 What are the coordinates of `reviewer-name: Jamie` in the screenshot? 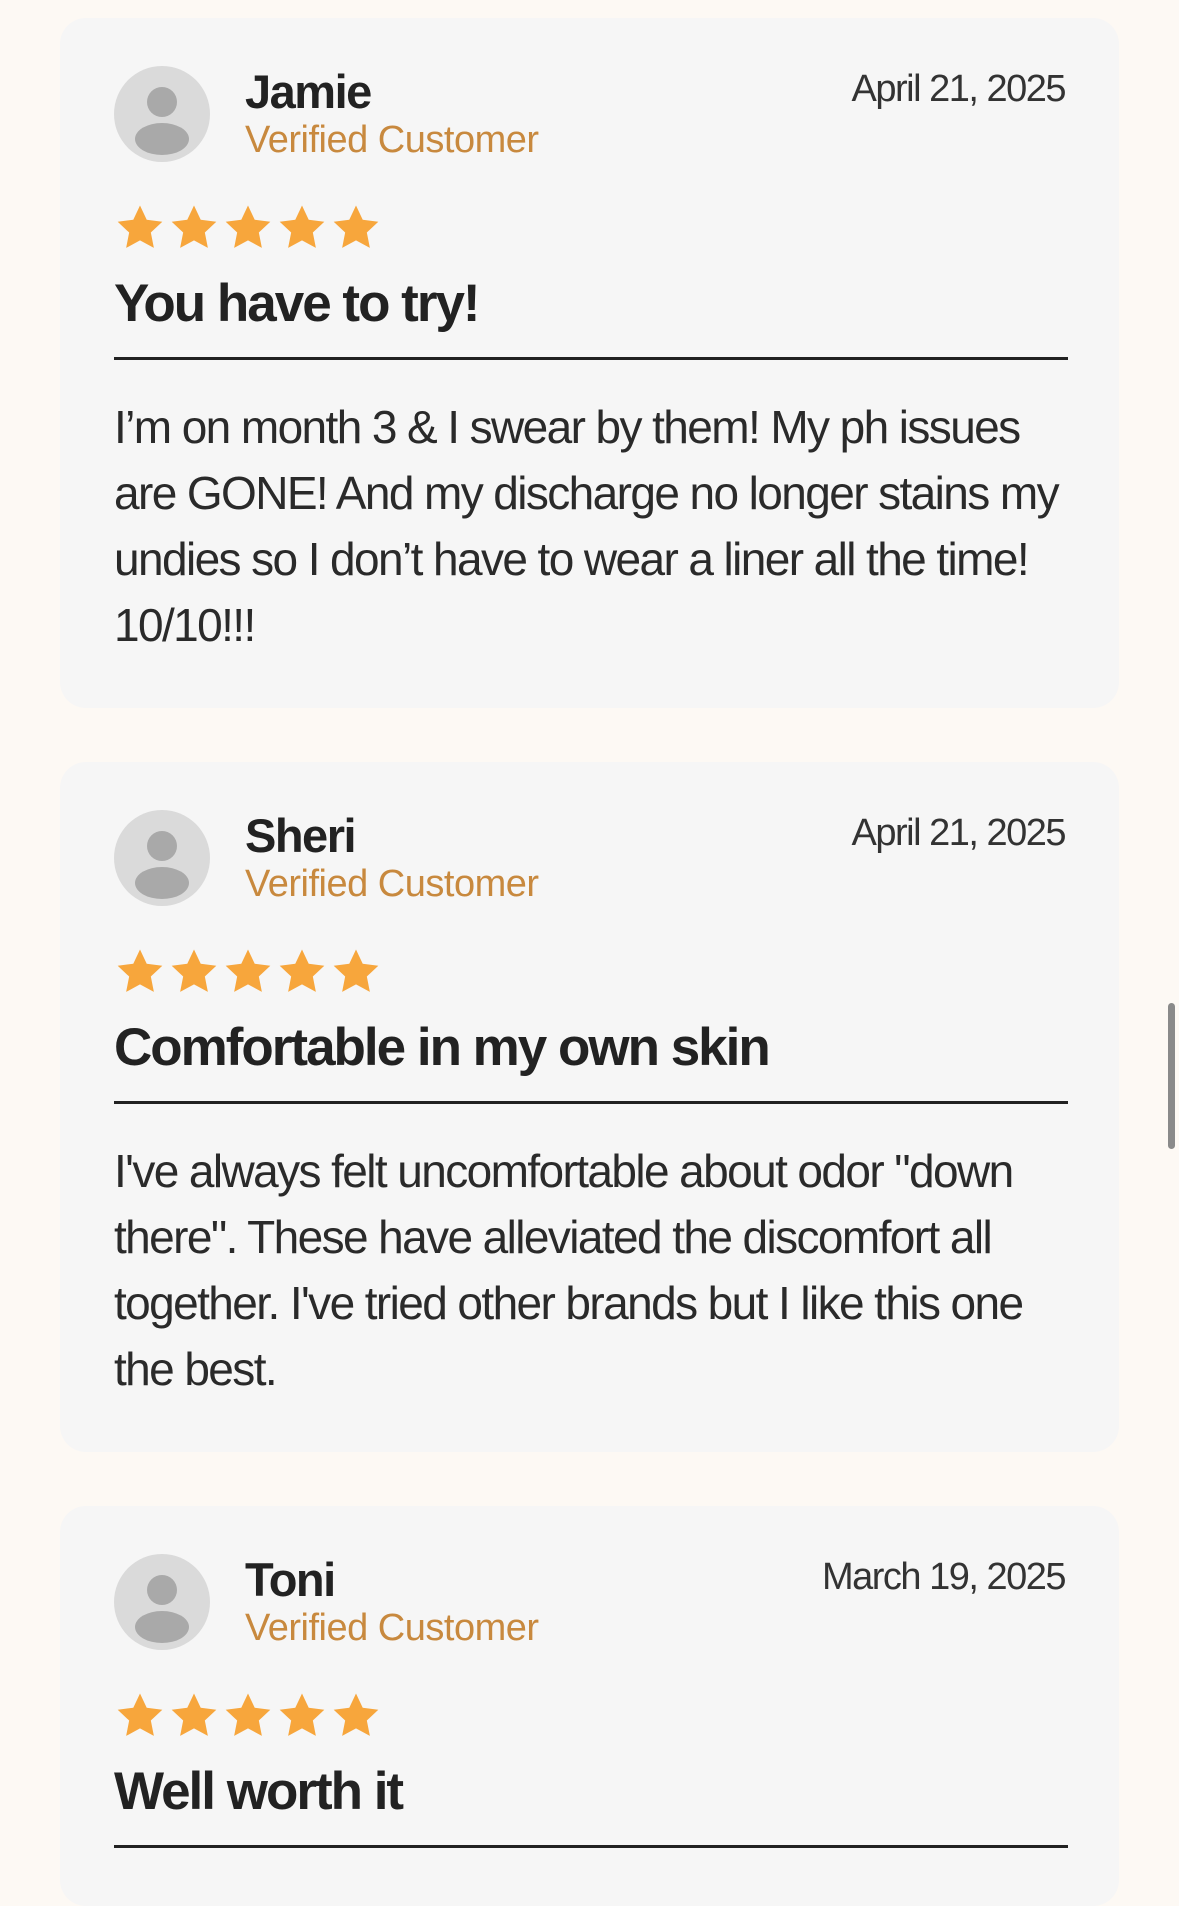 It's located at (308, 91).